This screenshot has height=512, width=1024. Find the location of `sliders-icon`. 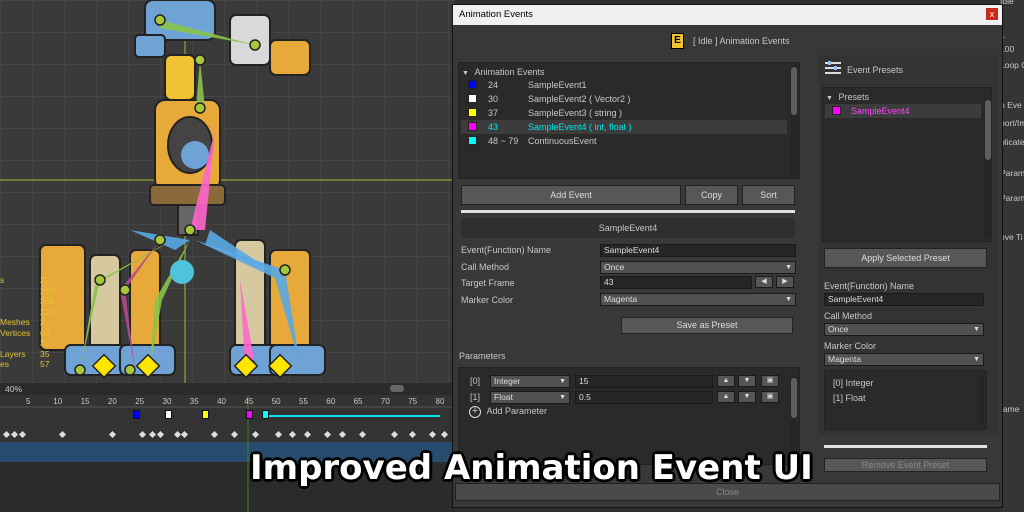

sliders-icon is located at coordinates (833, 68).